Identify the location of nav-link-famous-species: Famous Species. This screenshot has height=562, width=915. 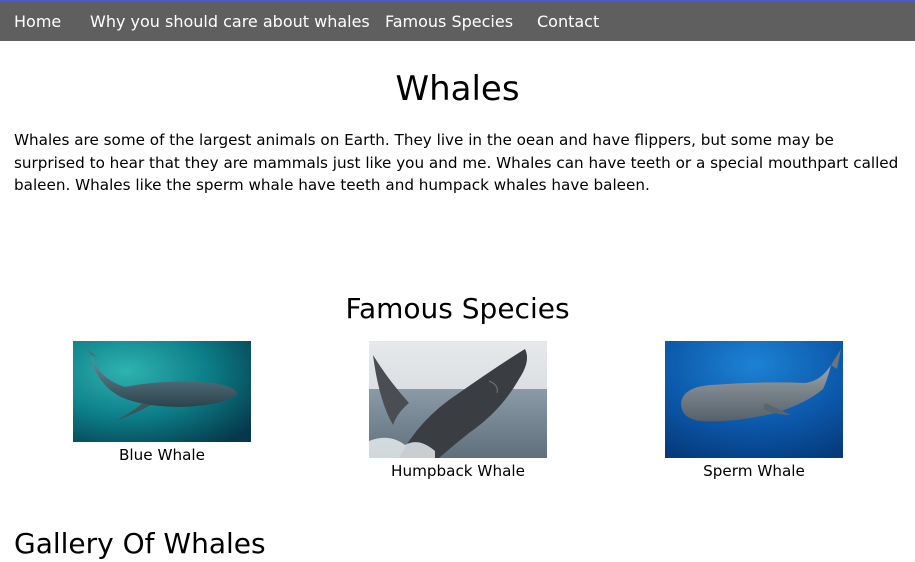
(449, 22).